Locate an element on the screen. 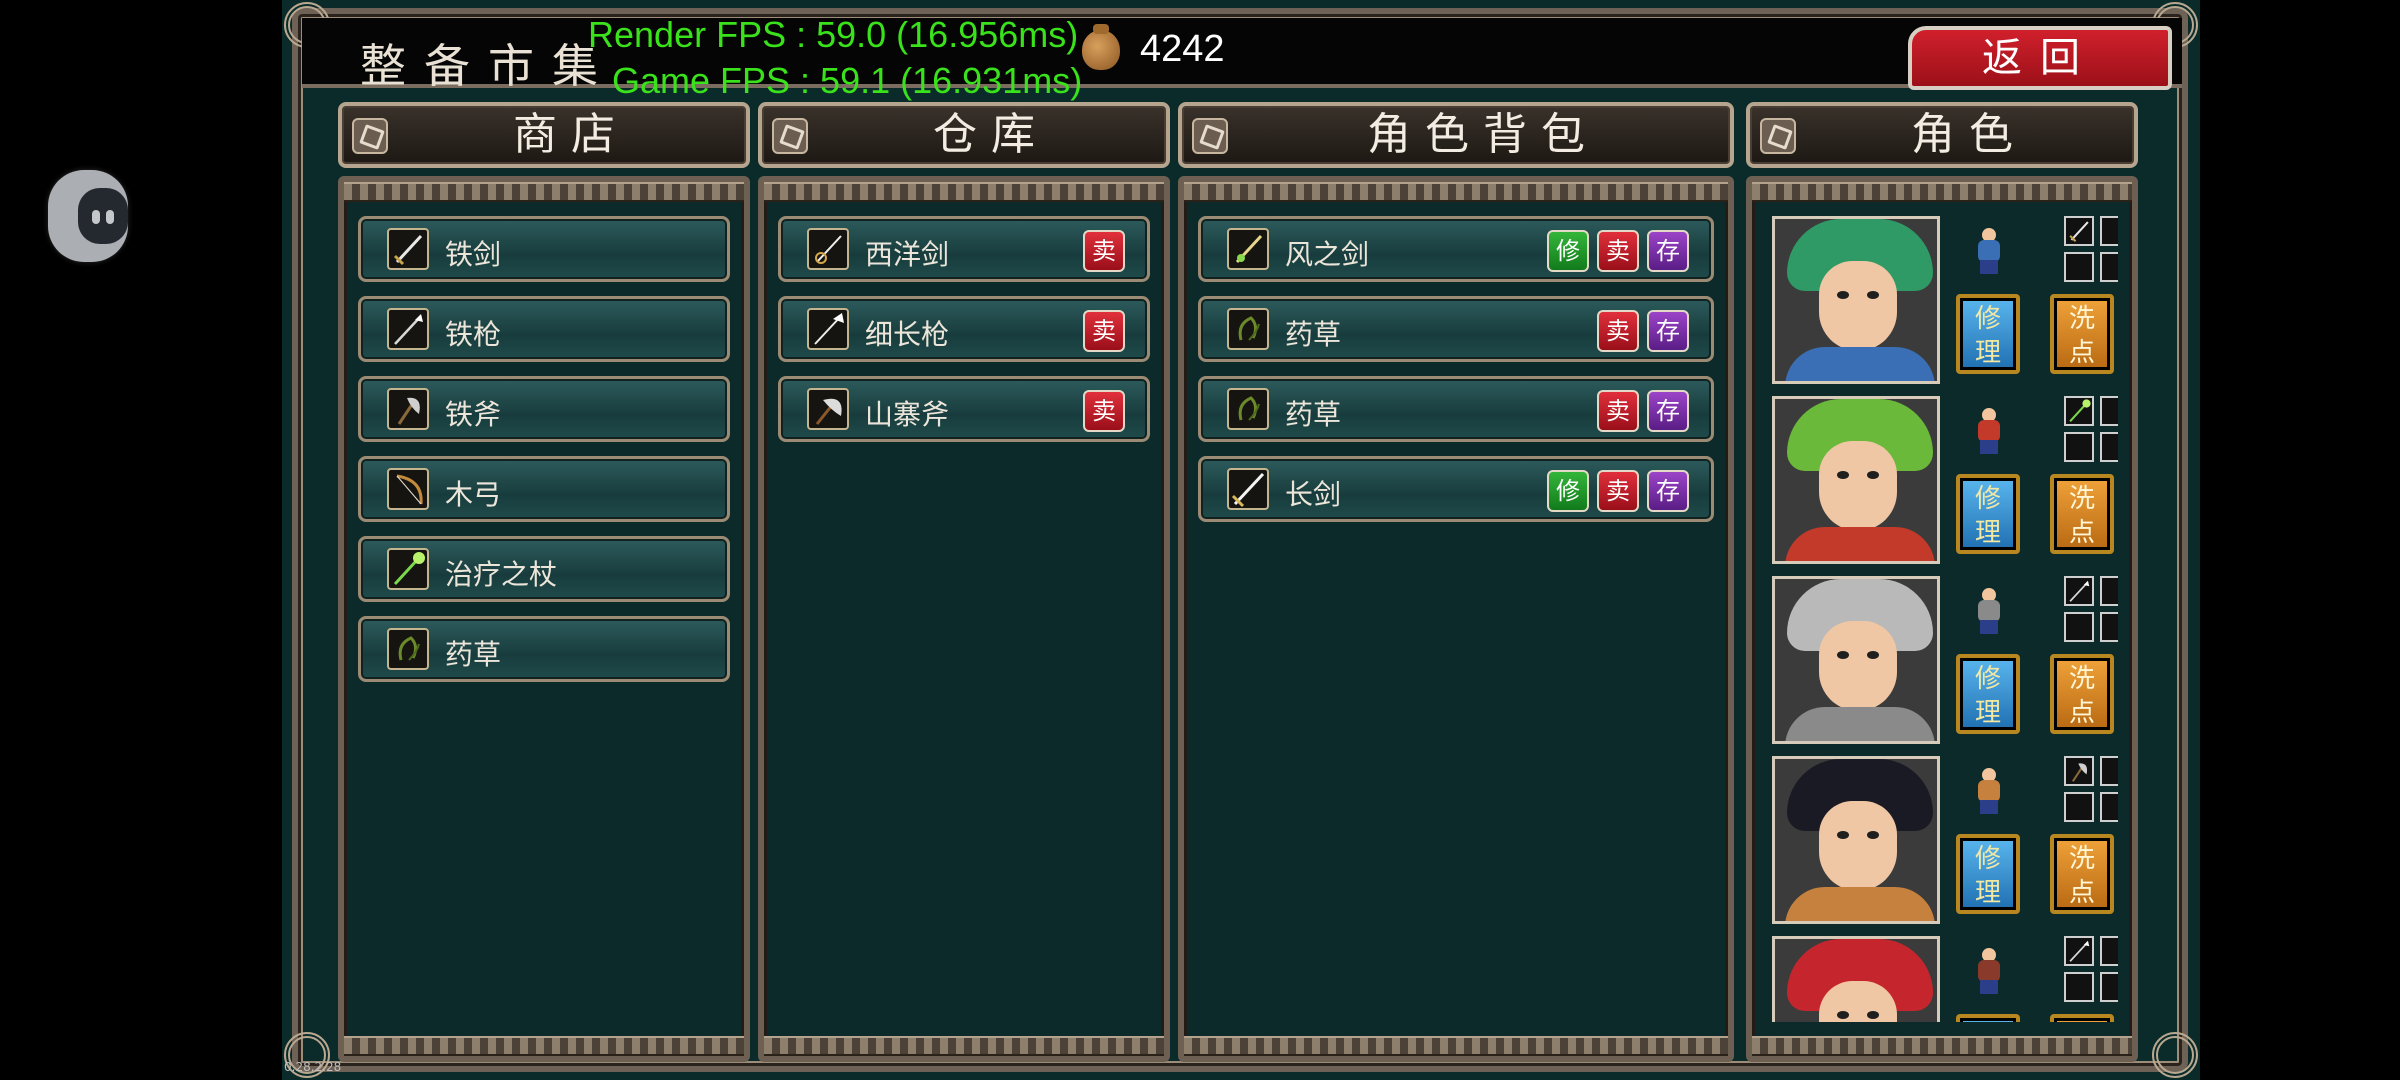  green-hair-knight-portrait is located at coordinates (1856, 300).